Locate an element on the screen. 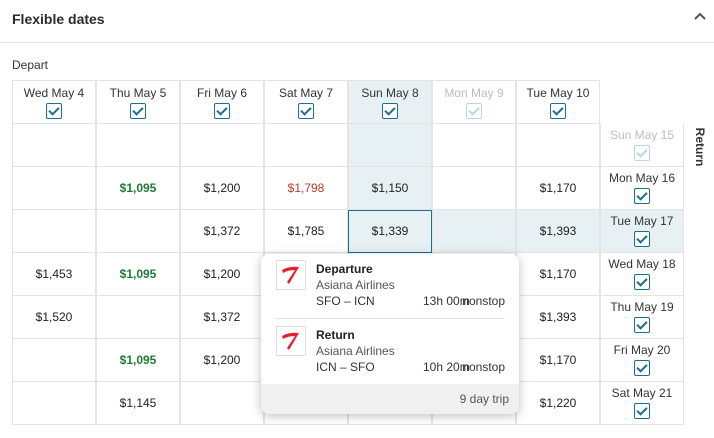 This screenshot has width=714, height=438. price-cell: $1,453 is located at coordinates (54, 274).